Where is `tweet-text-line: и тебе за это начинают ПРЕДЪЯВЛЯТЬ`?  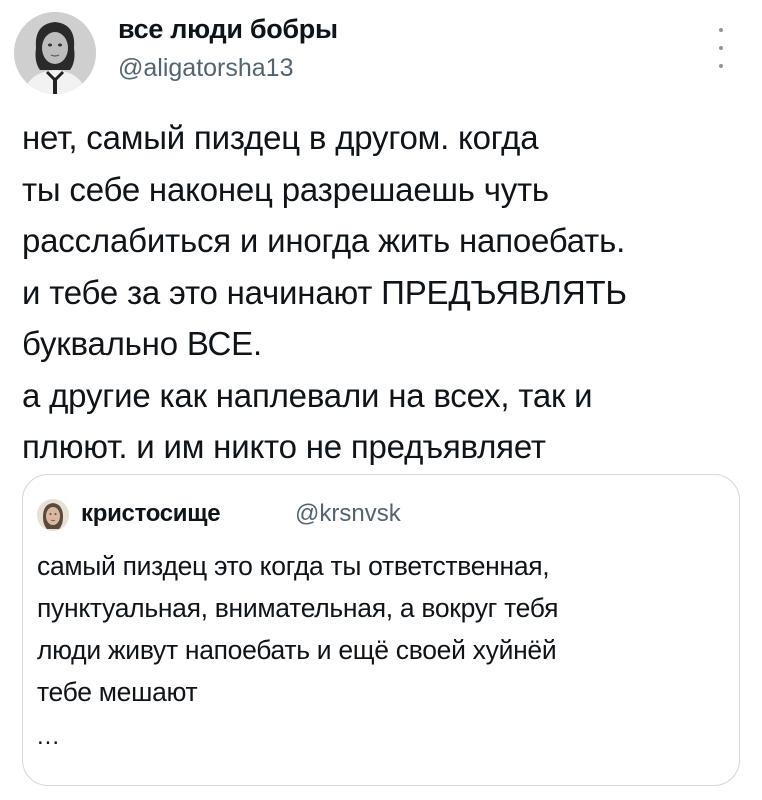 tweet-text-line: и тебе за это начинают ПРЕДЪЯВЛЯТЬ is located at coordinates (324, 292).